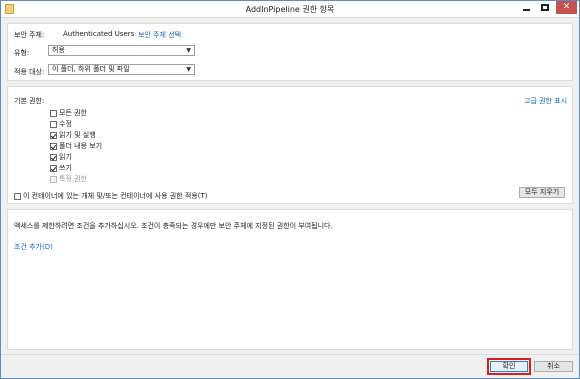 The width and height of the screenshot is (580, 379). I want to click on type-label: 유형:, so click(22, 53).